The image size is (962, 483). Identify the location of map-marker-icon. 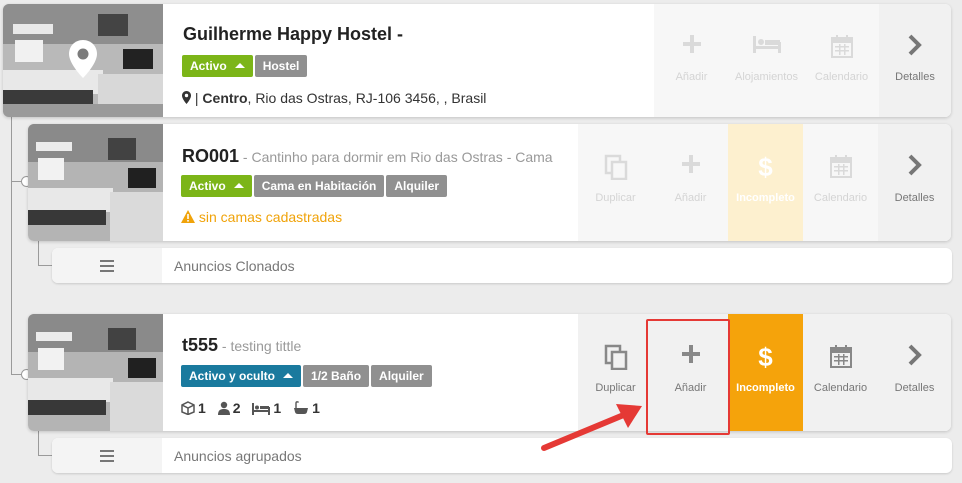
(186, 97).